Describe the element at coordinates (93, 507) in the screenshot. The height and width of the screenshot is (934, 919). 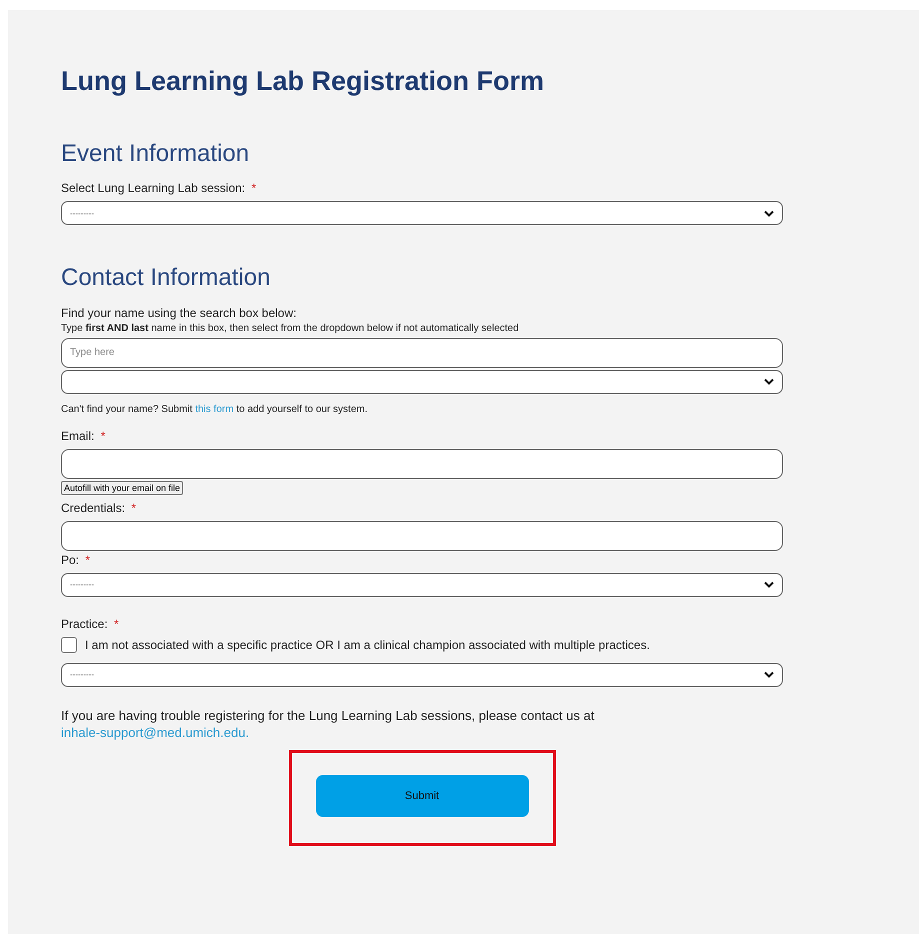
I see `field-label: Credentials:` at that location.